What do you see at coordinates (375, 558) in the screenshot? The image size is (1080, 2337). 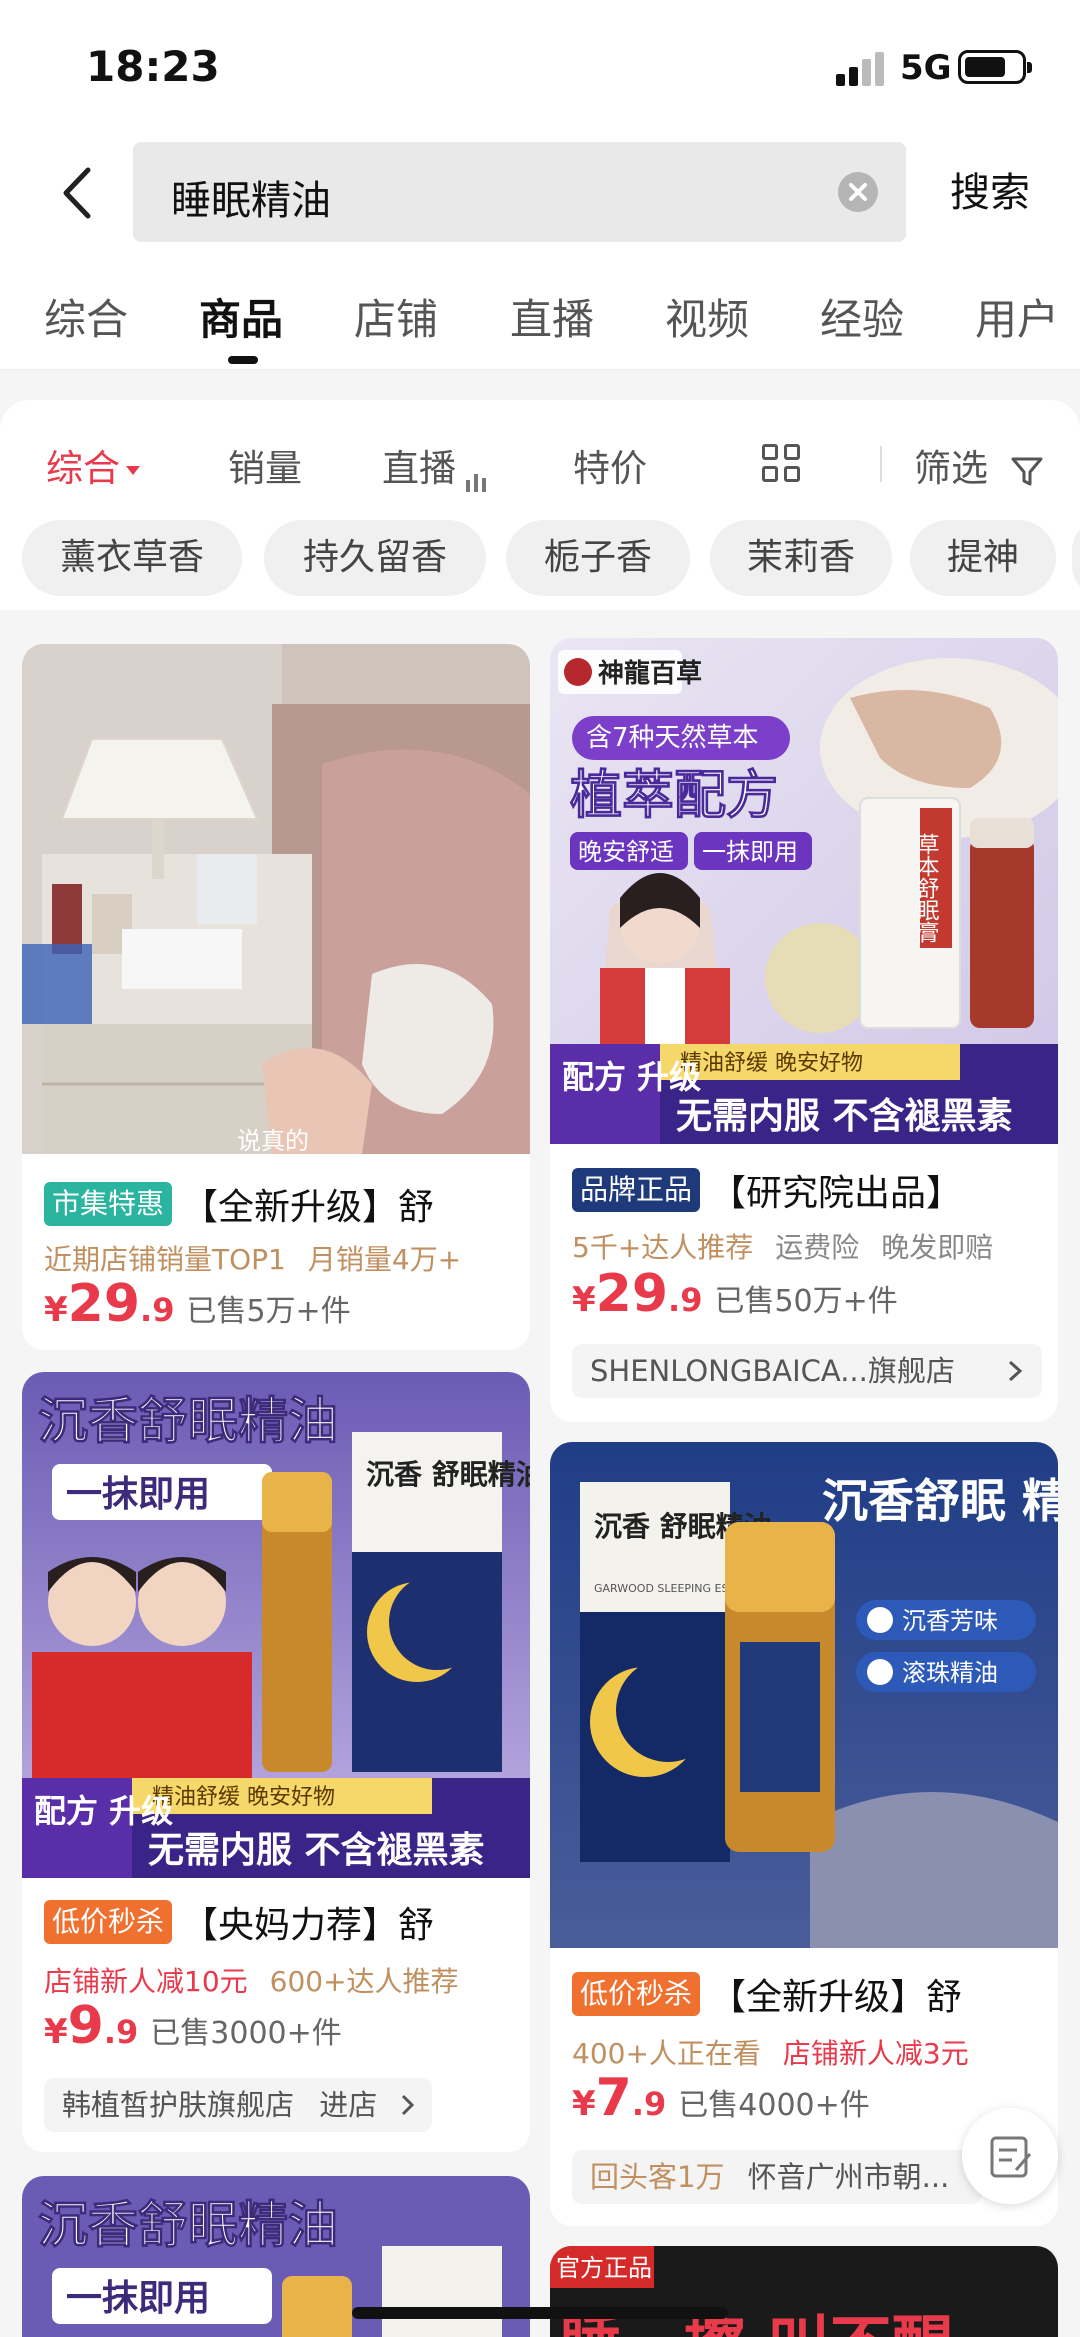 I see `chip-long-lasting: 持久留香` at bounding box center [375, 558].